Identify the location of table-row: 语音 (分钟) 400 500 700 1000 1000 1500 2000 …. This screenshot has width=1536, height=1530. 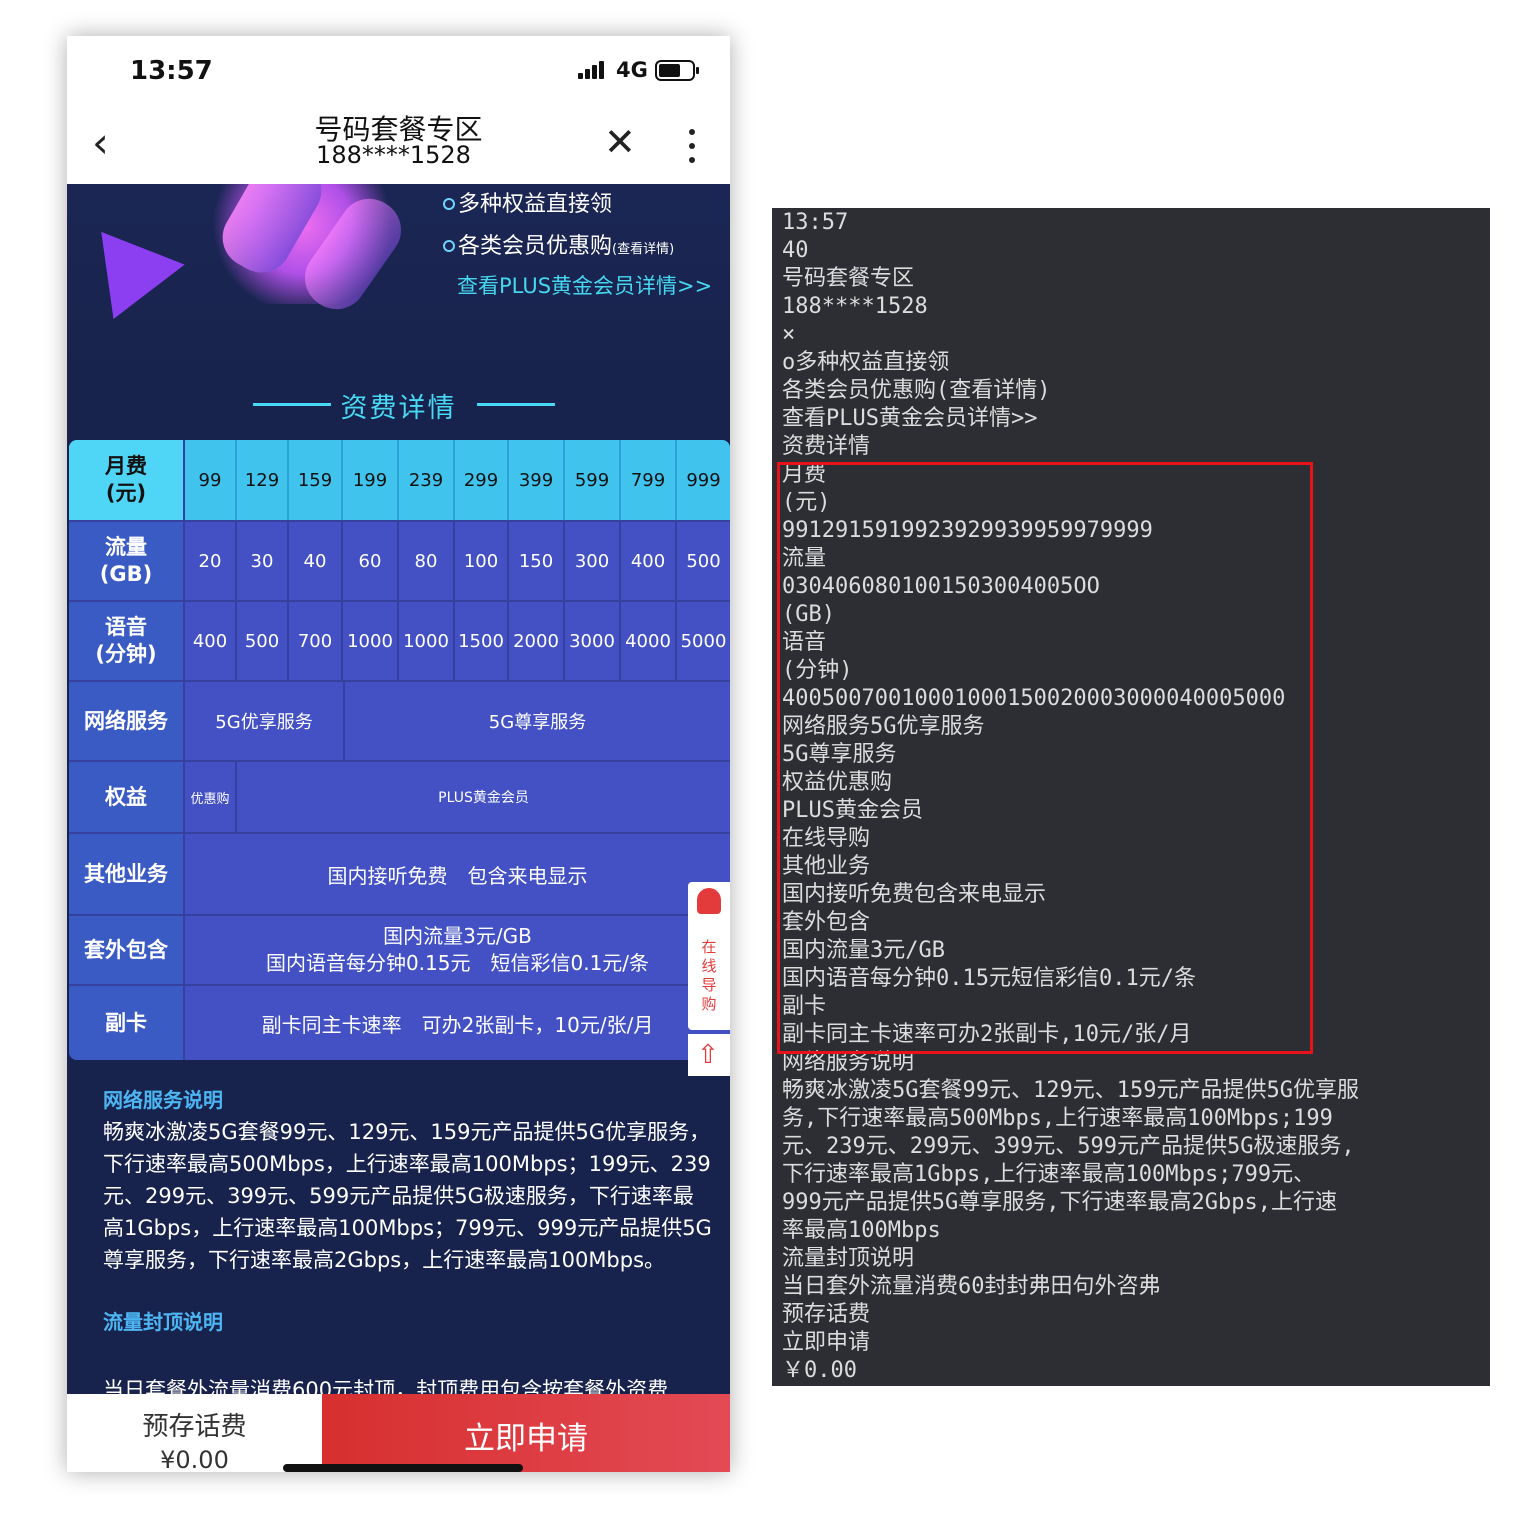
(399, 642).